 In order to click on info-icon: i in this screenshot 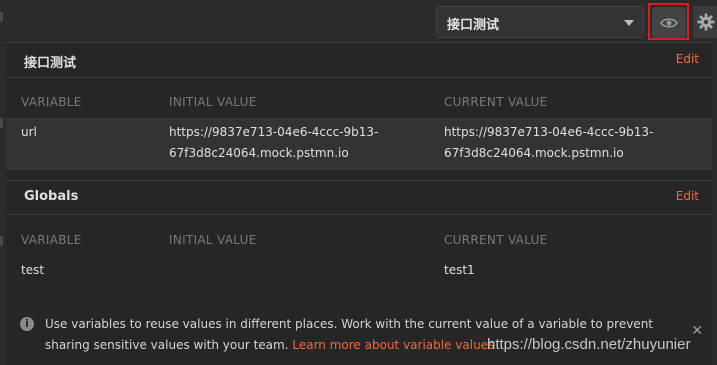, I will do `click(27, 324)`.